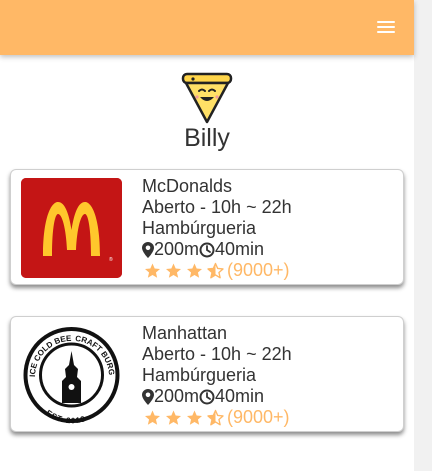 This screenshot has height=471, width=432. What do you see at coordinates (423, 235) in the screenshot?
I see `scrollbar` at bounding box center [423, 235].